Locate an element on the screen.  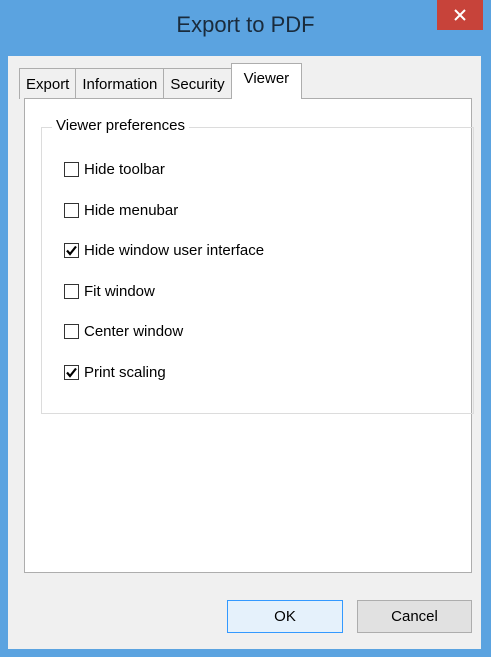
hide-window-ui-label: Hide window user interface is located at coordinates (174, 250).